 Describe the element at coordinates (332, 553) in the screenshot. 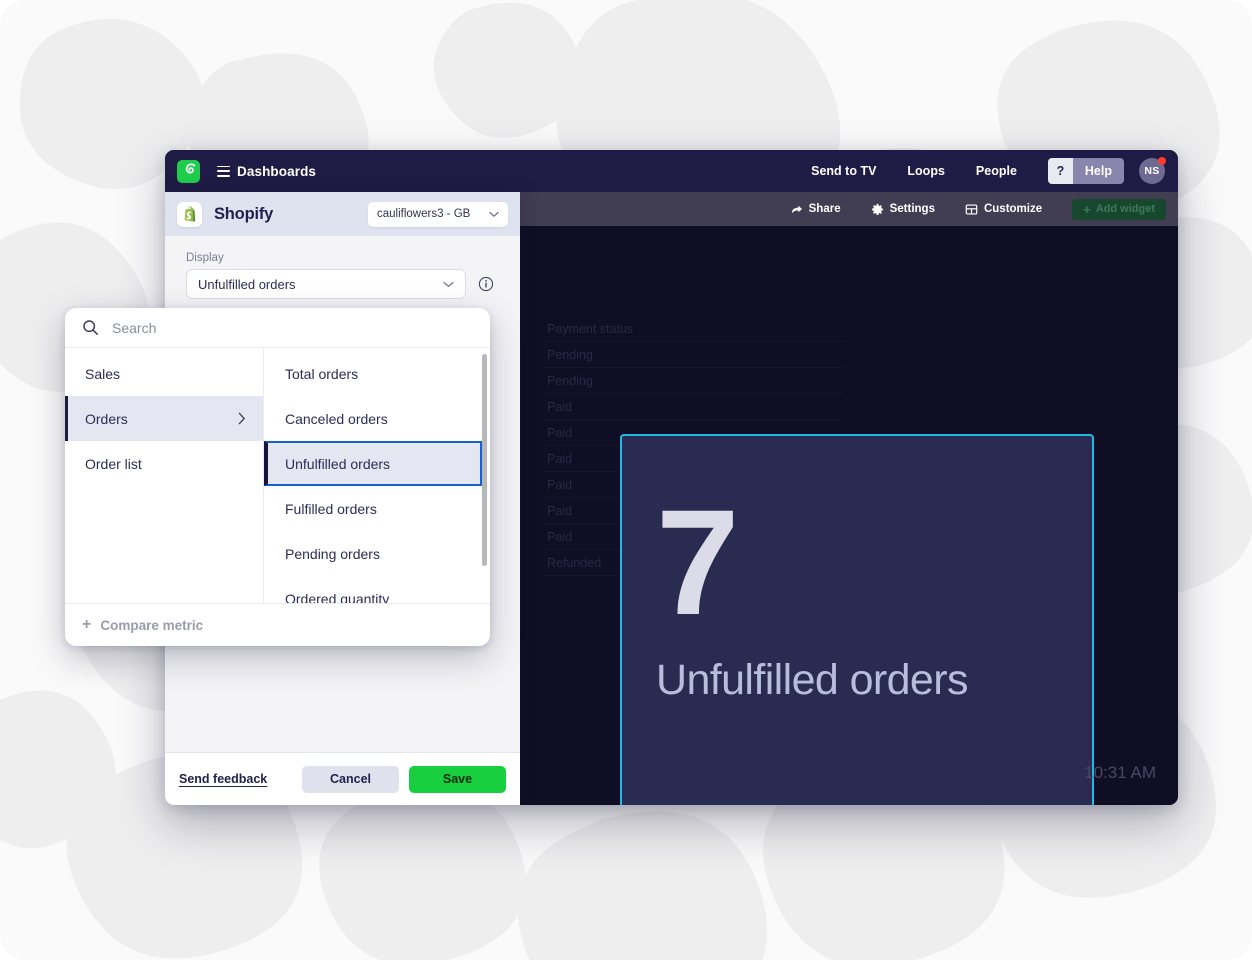

I see `metric-item-label: Pending orders` at that location.